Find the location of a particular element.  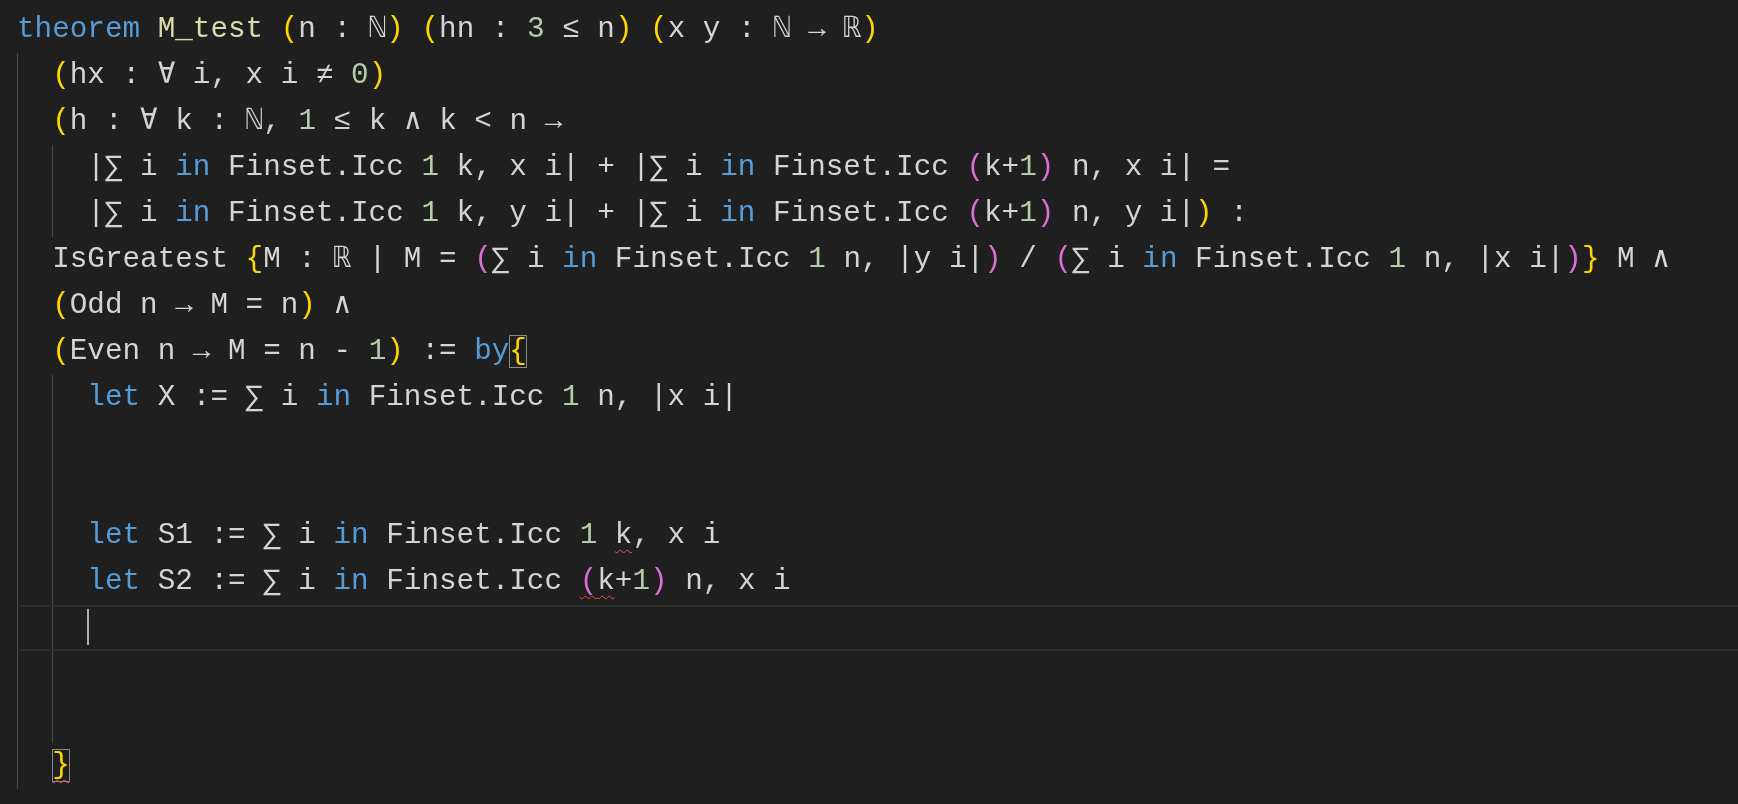

code-line: IsGreatest {M : ℝ | M = (∑ i in Finset.Icc 1 n, |y i|) / (∑ i in Finset.Icc 1 n, |x i|)} M ∧ is located at coordinates (861, 260).